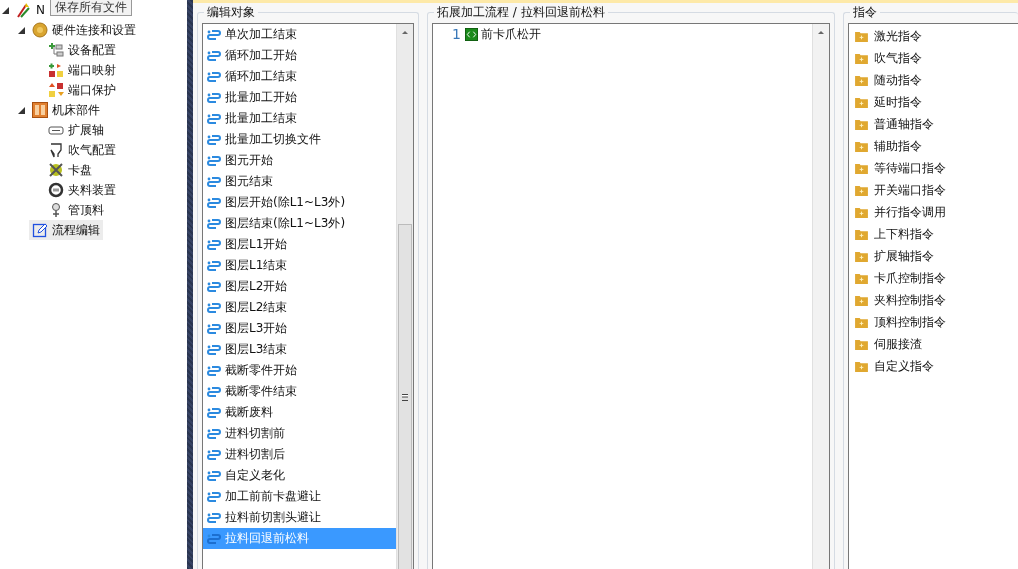 This screenshot has height=569, width=1018. Describe the element at coordinates (299, 118) in the screenshot. I see `list-item: 批量加工结束` at that location.